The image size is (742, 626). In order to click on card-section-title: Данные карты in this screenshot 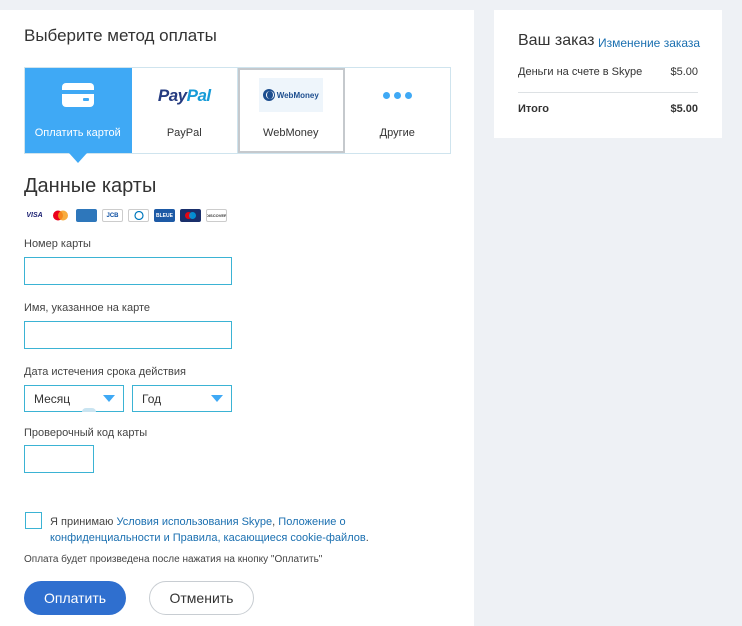, I will do `click(90, 186)`.